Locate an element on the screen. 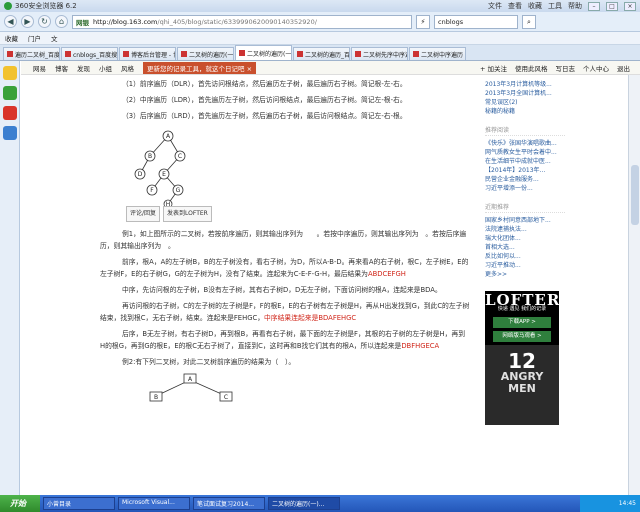 The height and width of the screenshot is (512, 640). share-lofter-button: 发表到LOFTER is located at coordinates (187, 214).